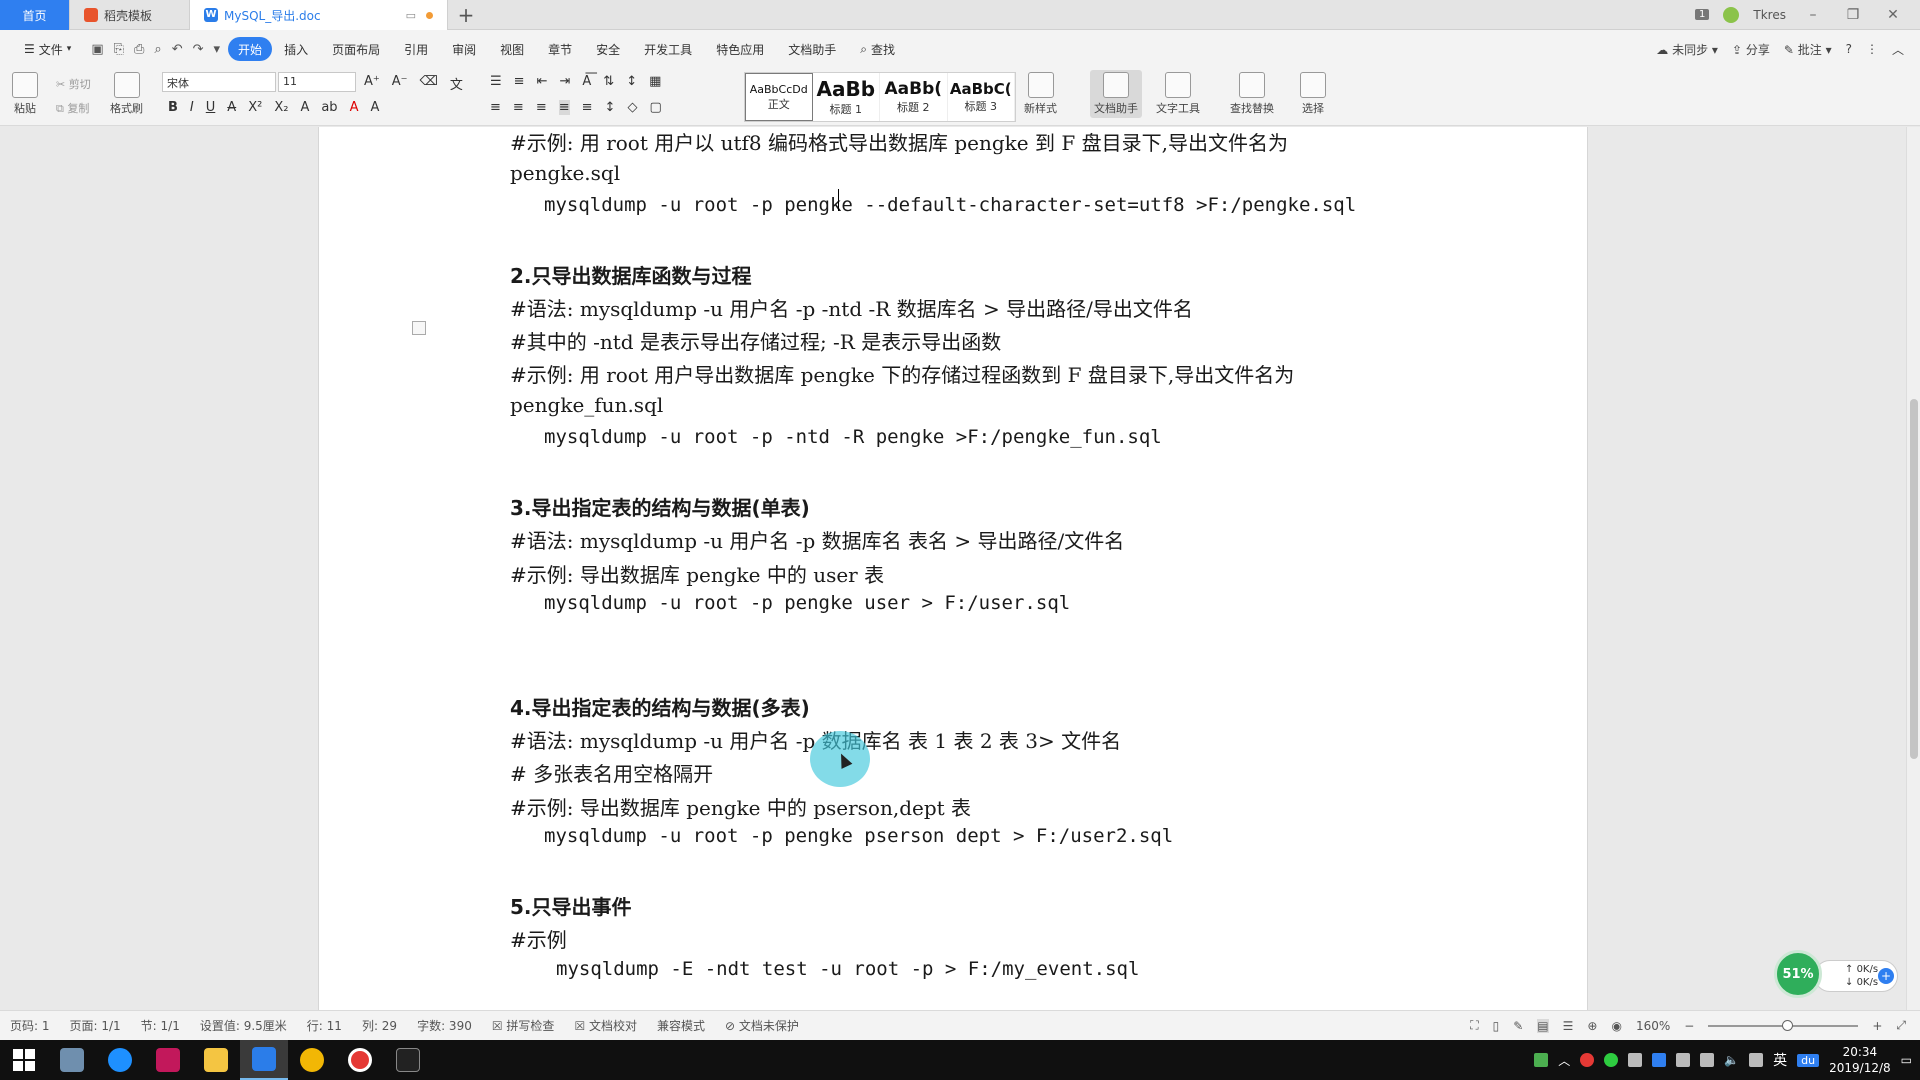  I want to click on app-tray-icon, so click(1659, 1060).